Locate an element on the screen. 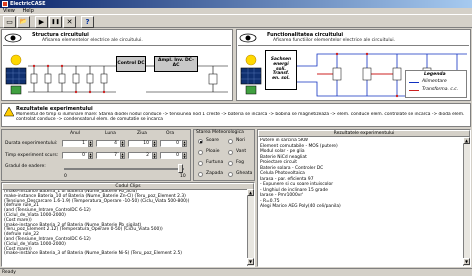  new-button: ▭ is located at coordinates (9, 22).